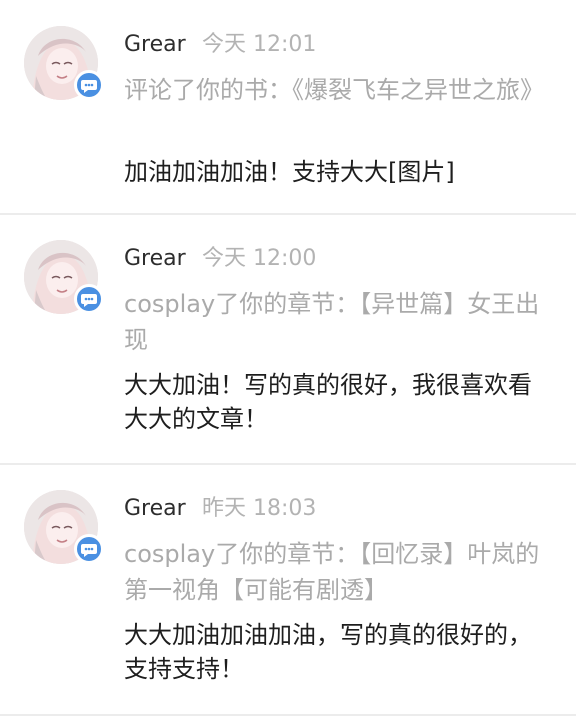 The height and width of the screenshot is (718, 576). What do you see at coordinates (334, 572) in the screenshot?
I see `action-text: cosplay了你的章节：【回忆录】叶岚的第一视角【可能有剧透】` at bounding box center [334, 572].